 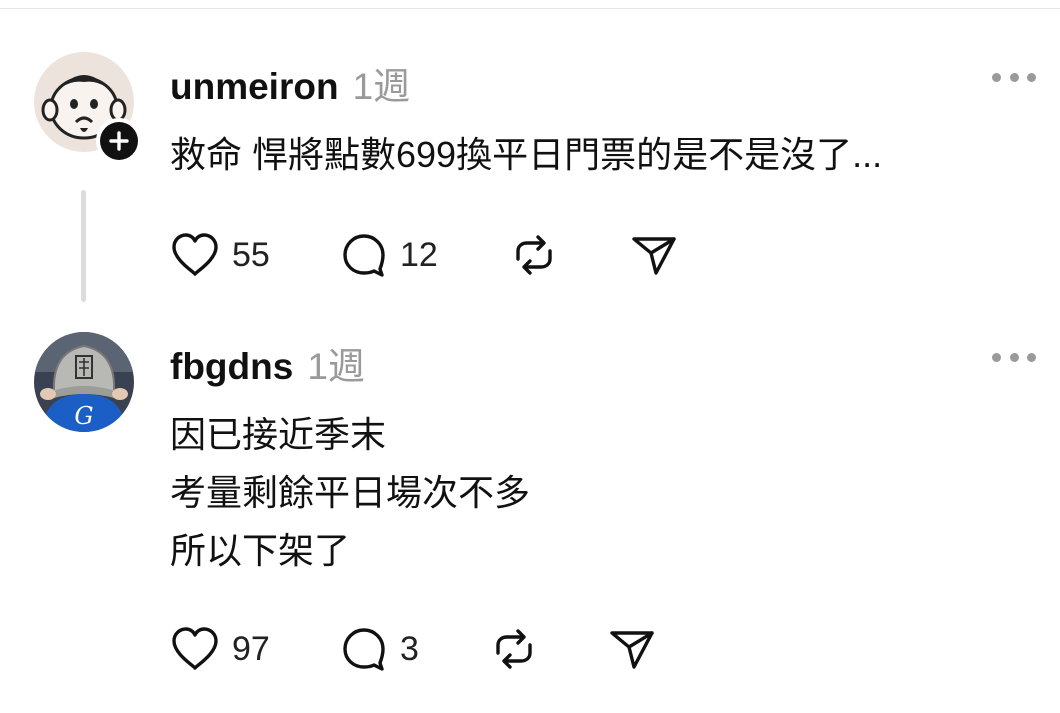 I want to click on follow-button, so click(x=119, y=141).